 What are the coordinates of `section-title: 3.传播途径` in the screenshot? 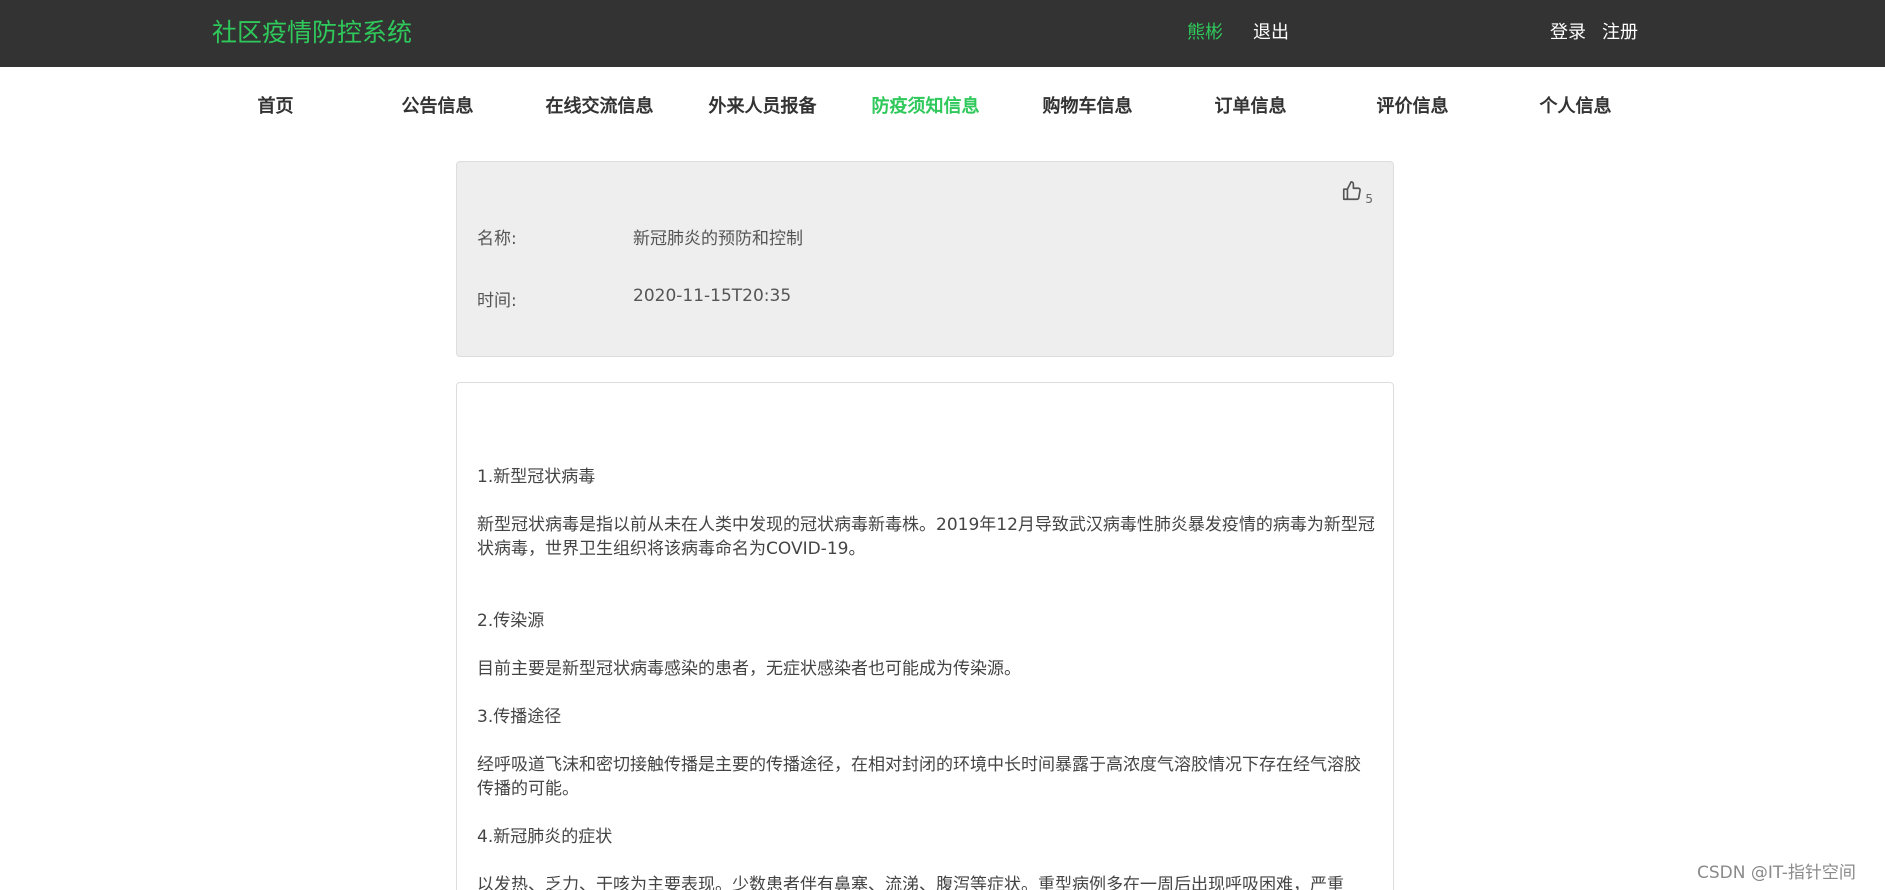 It's located at (519, 717).